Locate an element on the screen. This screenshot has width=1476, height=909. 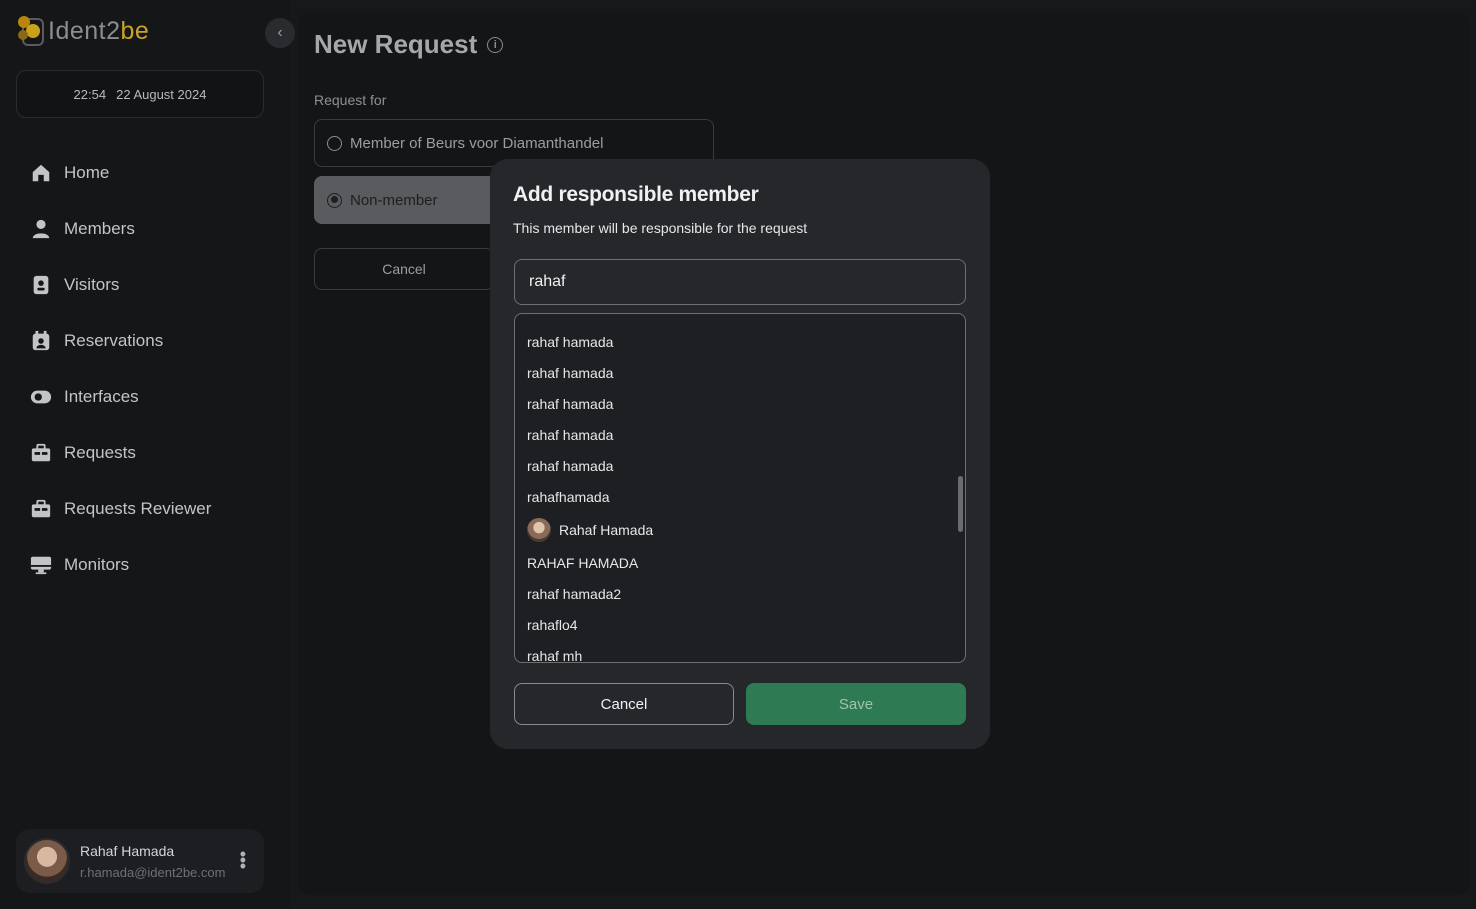
person-icon is located at coordinates (41, 229).